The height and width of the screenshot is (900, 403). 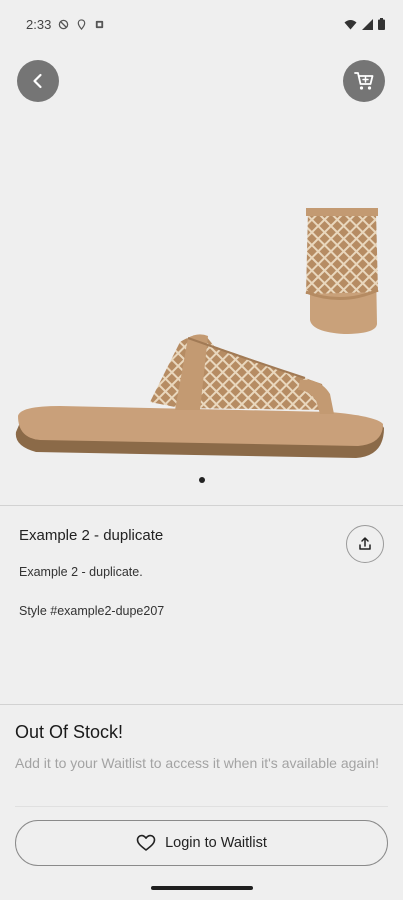 I want to click on waitlist-button-label: Login to Waitlist, so click(x=216, y=843).